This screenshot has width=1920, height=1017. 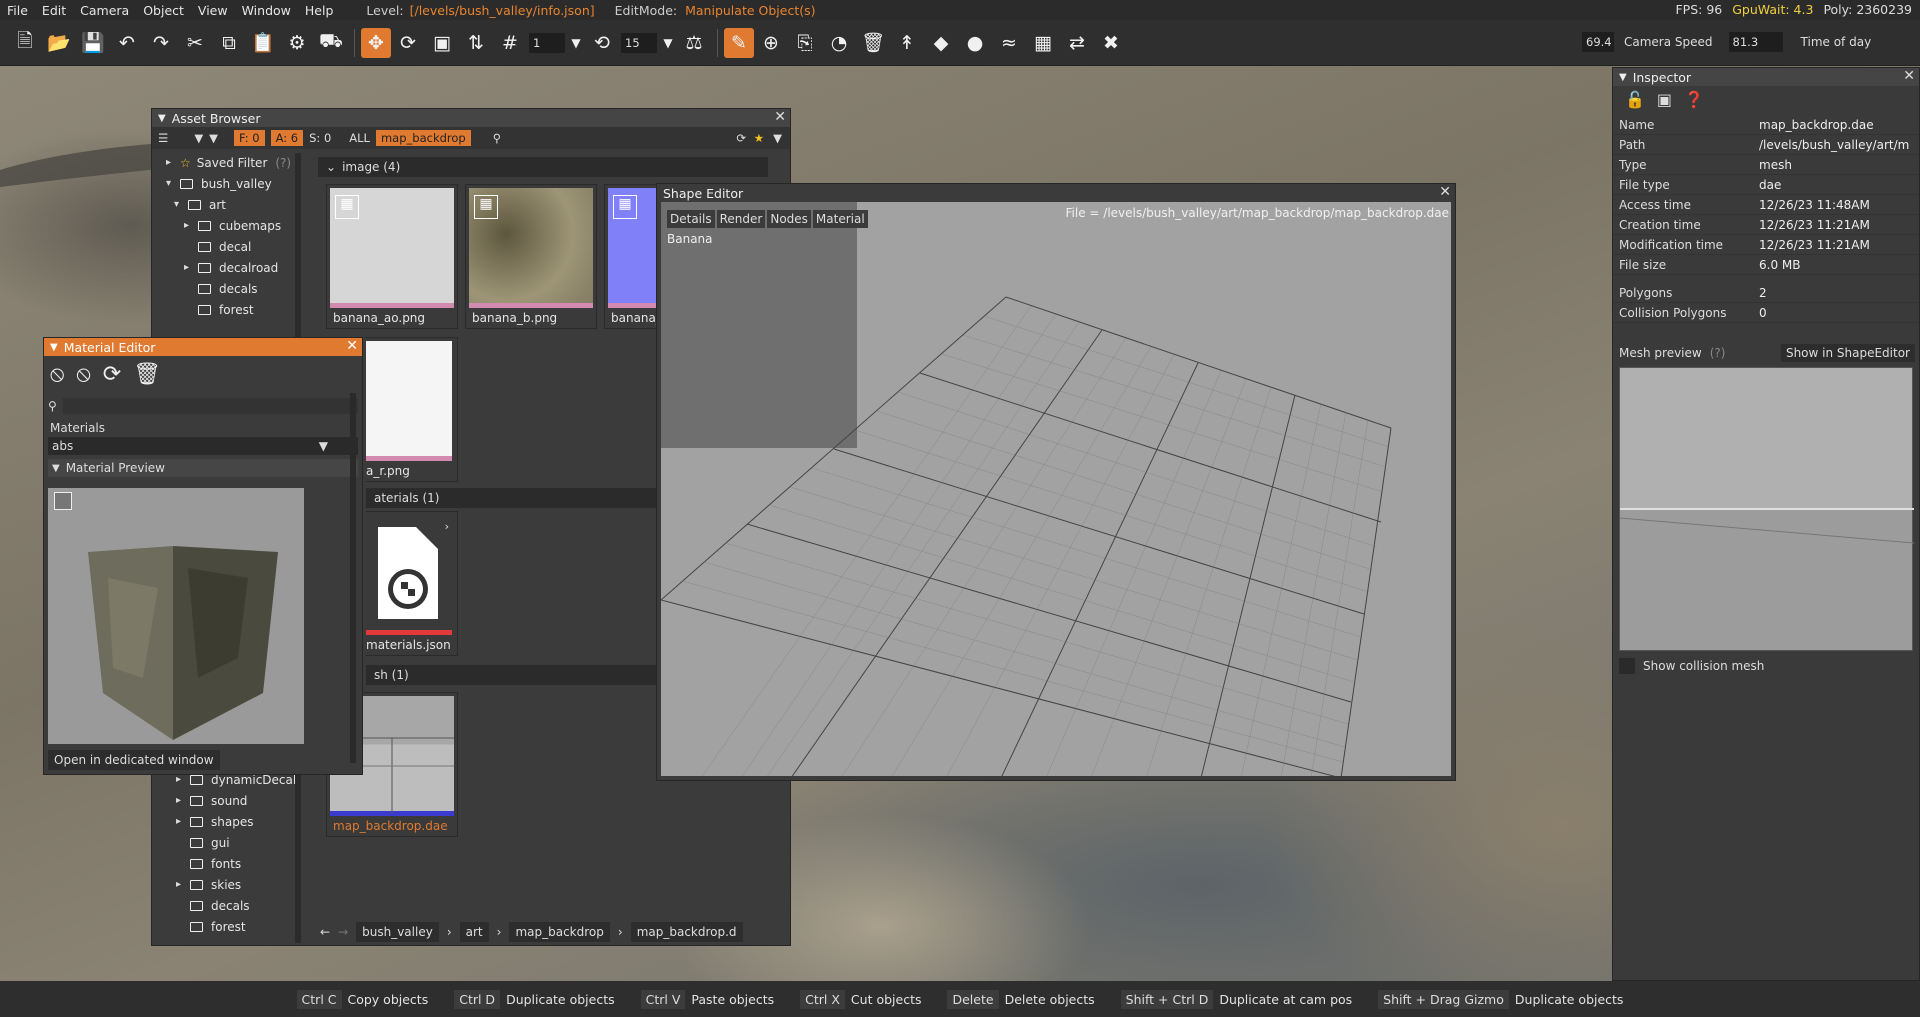 I want to click on search-input, so click(x=210, y=406).